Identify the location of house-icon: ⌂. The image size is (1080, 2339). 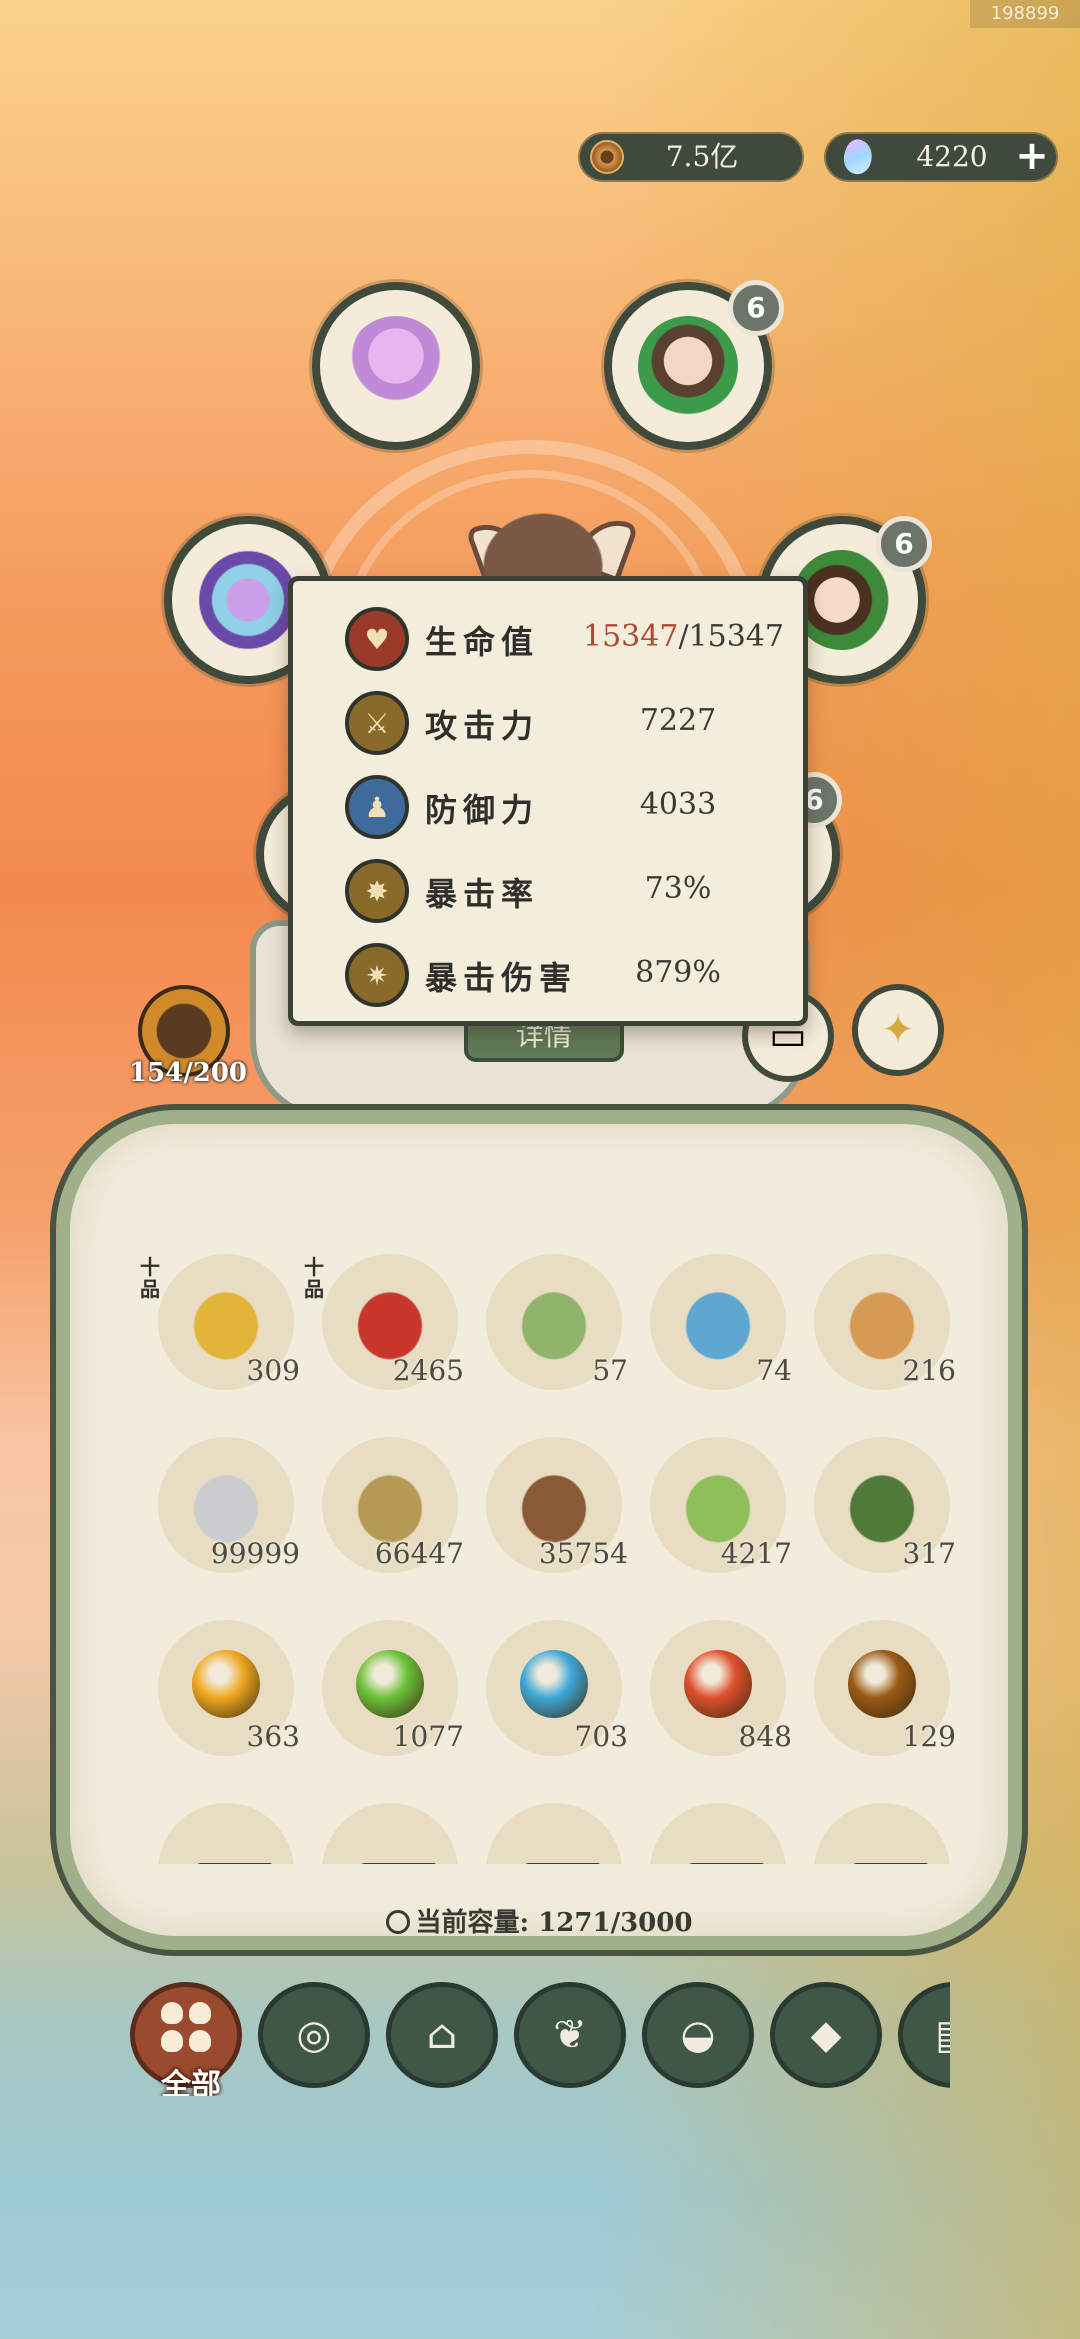
(442, 2035).